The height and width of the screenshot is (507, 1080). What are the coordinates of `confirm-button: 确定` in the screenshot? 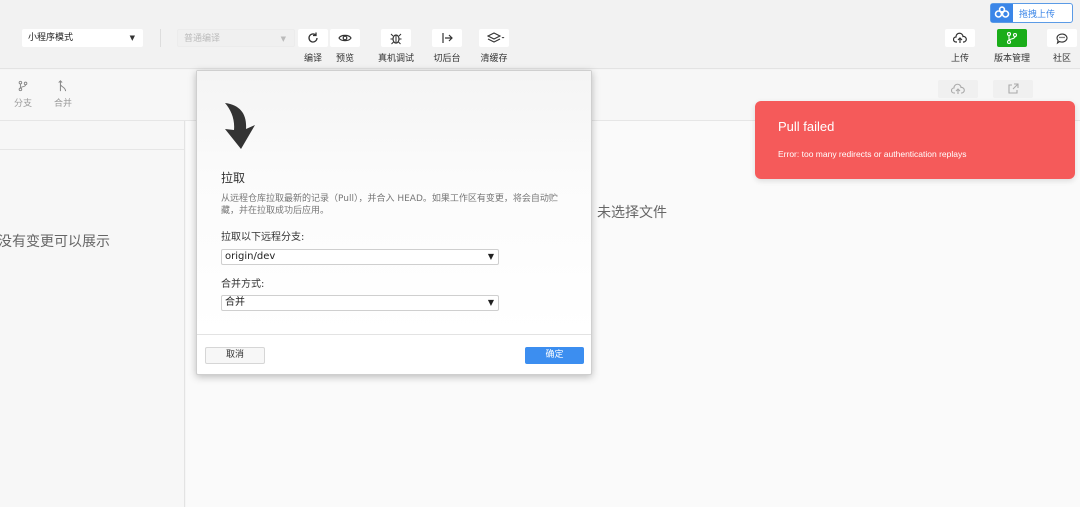 It's located at (554, 355).